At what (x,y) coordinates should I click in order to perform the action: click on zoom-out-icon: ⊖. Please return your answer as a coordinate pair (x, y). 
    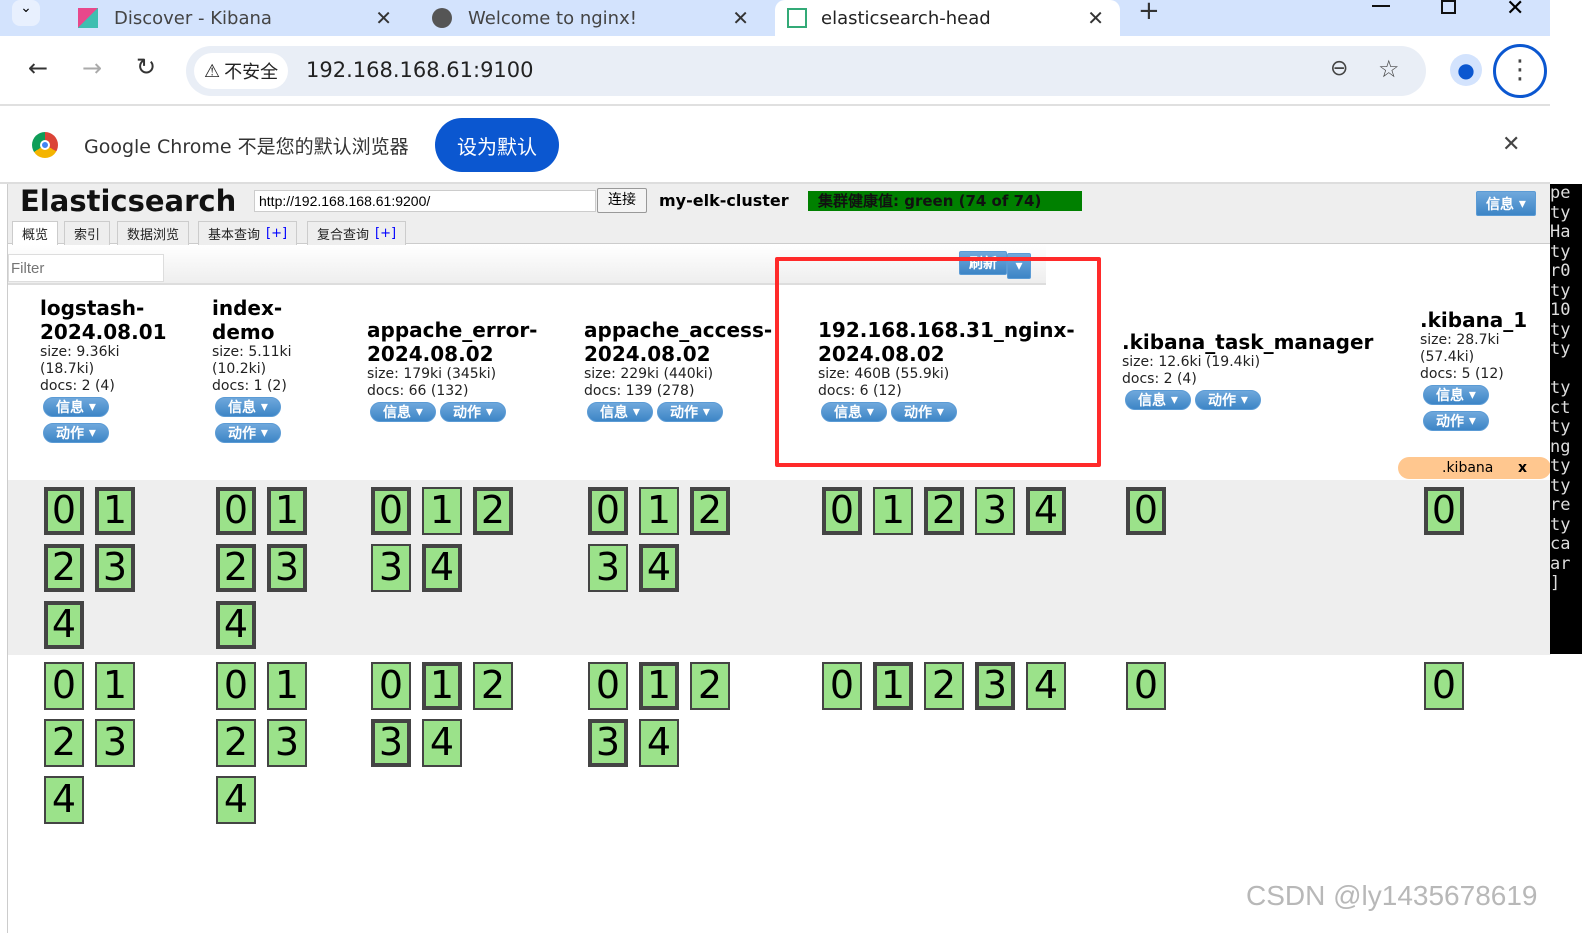
    Looking at the image, I should click on (1339, 68).